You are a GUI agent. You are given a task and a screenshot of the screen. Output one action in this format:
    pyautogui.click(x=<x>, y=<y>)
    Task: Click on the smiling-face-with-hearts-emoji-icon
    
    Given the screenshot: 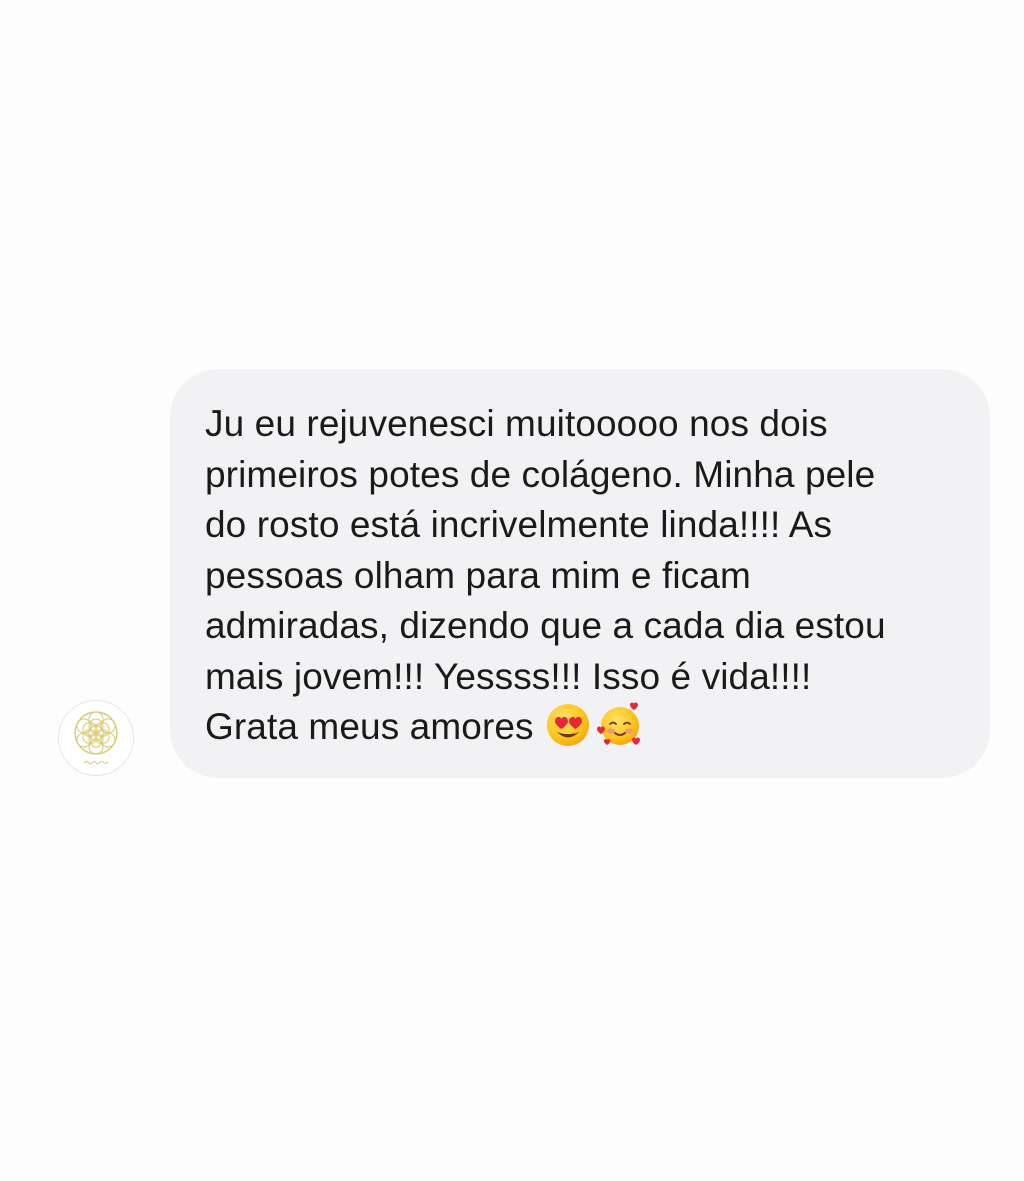 What is the action you would take?
    pyautogui.click(x=618, y=724)
    